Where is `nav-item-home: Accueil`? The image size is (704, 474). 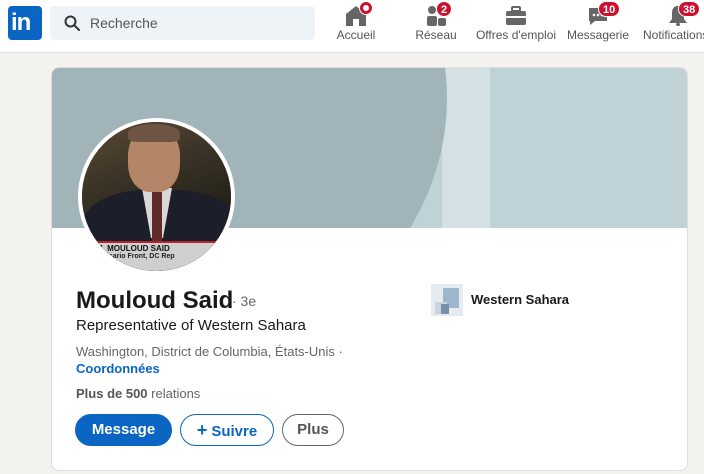 nav-item-home: Accueil is located at coordinates (356, 26).